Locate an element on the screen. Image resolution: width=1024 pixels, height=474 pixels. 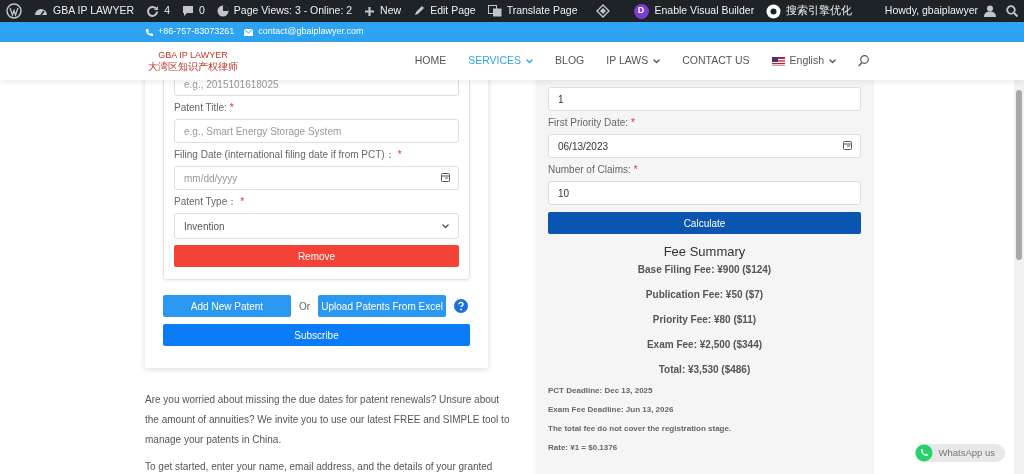
mail-icon is located at coordinates (249, 32).